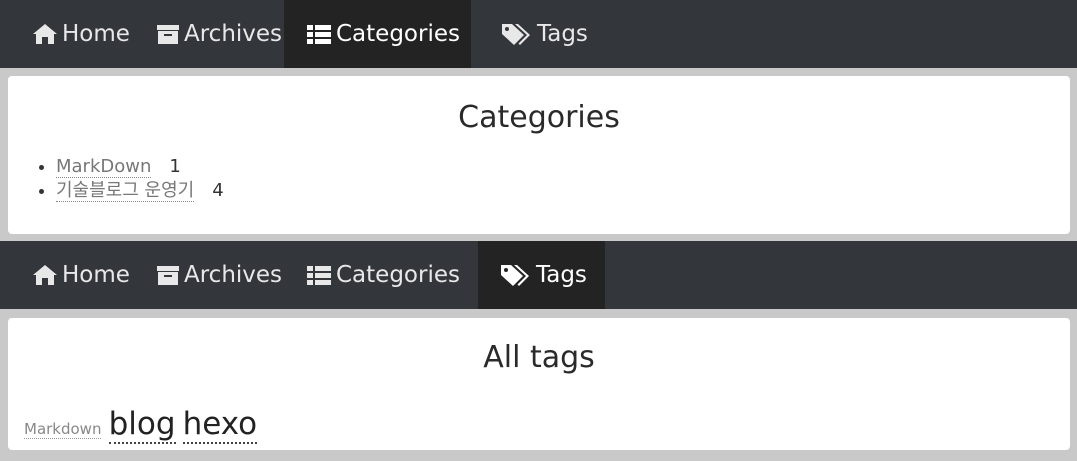  Describe the element at coordinates (563, 167) in the screenshot. I see `list-item: MarkDown 1` at that location.